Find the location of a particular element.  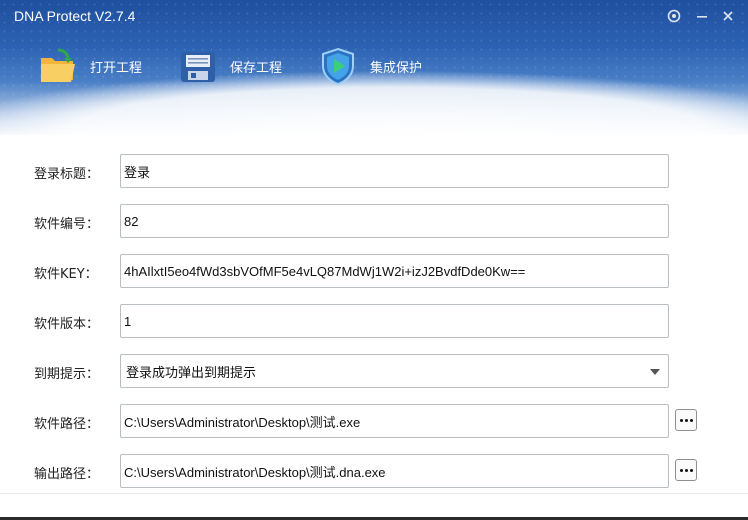

expiry-notice-label: 到期提示： is located at coordinates (67, 374).